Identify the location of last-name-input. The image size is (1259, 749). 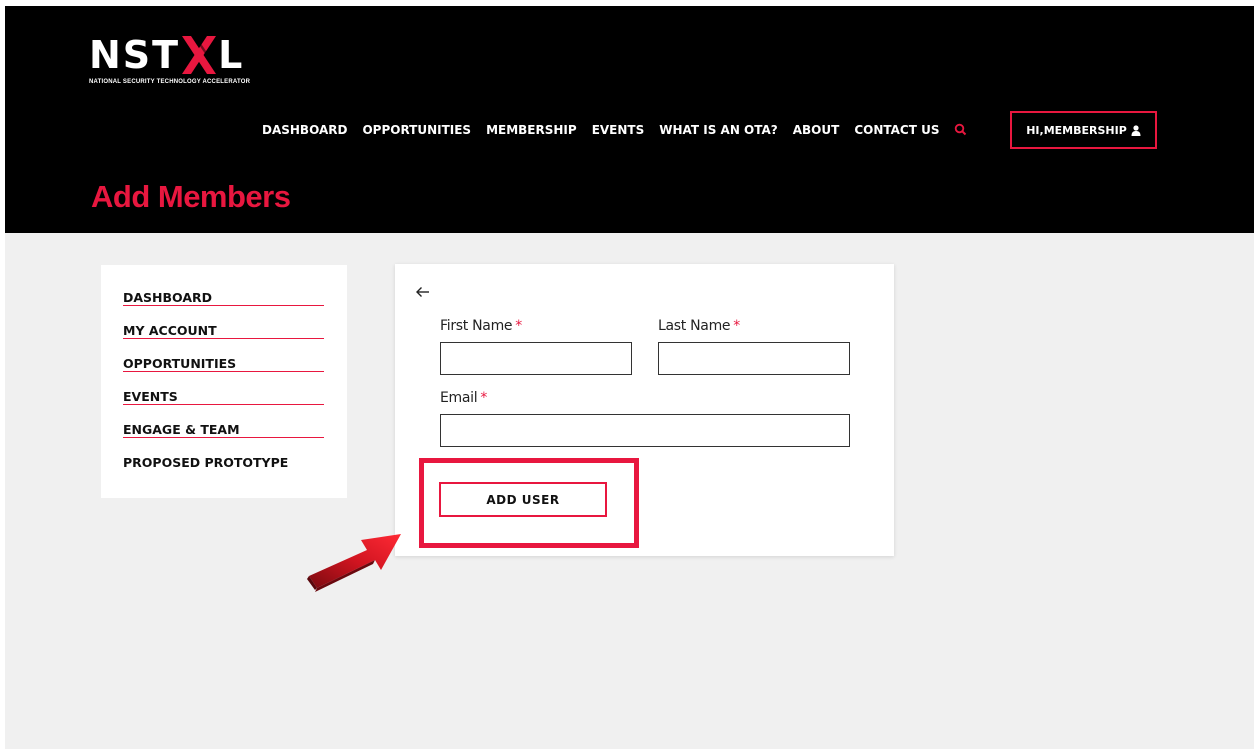
(754, 358).